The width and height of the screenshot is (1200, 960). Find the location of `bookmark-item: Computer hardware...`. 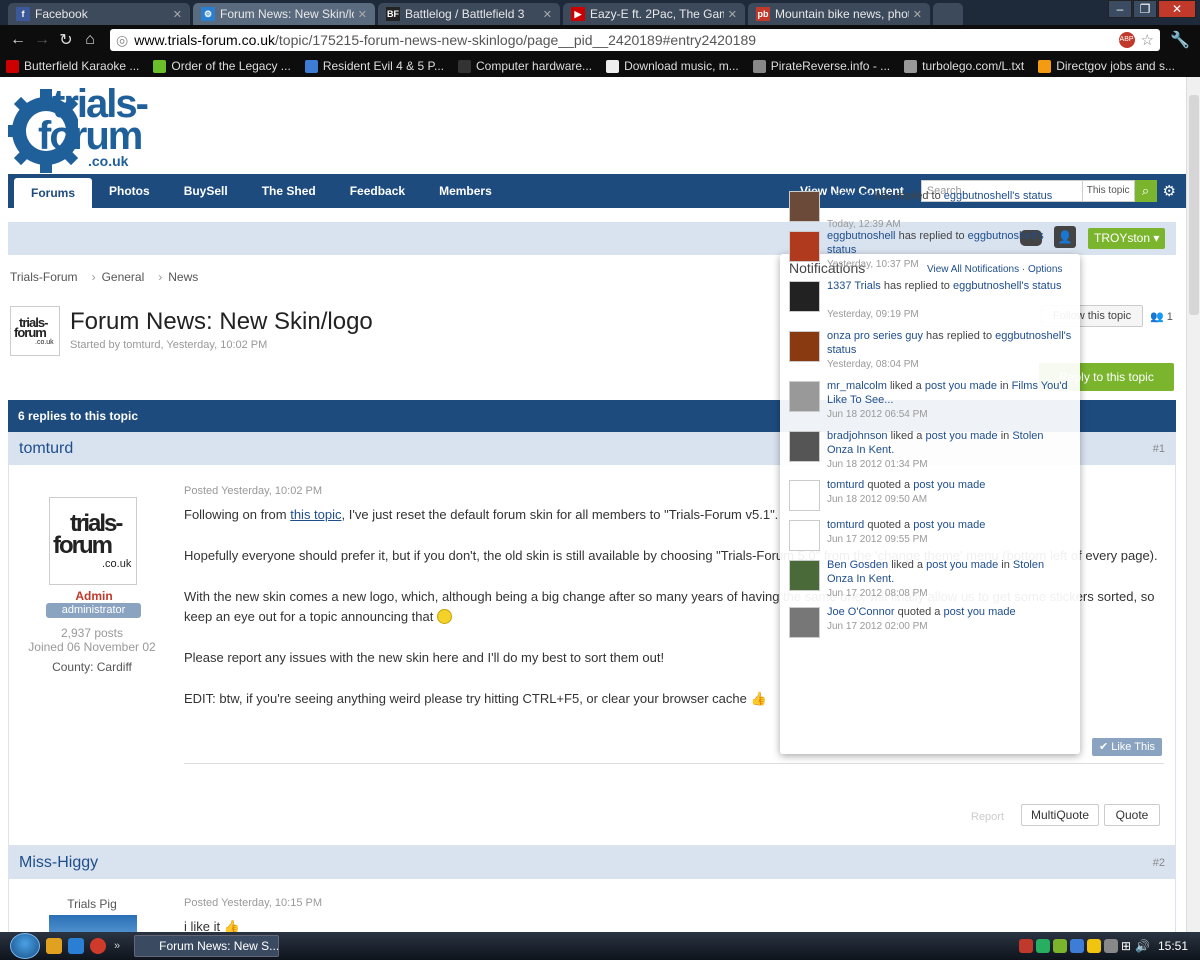

bookmark-item: Computer hardware... is located at coordinates (525, 66).